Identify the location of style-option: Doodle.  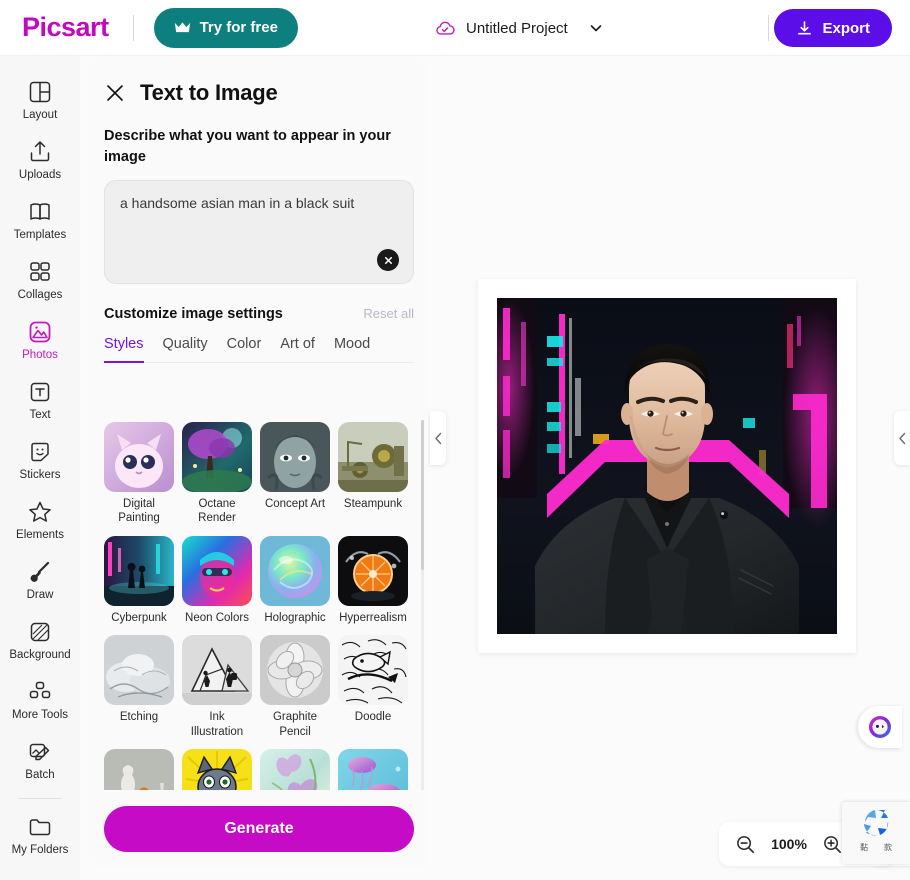
(373, 687).